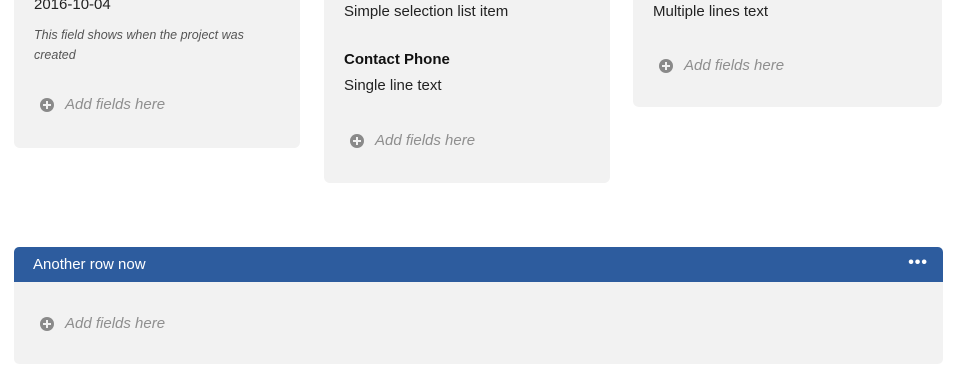 This screenshot has width=954, height=388. I want to click on date-field-value: 2016-10-04, so click(72, 6).